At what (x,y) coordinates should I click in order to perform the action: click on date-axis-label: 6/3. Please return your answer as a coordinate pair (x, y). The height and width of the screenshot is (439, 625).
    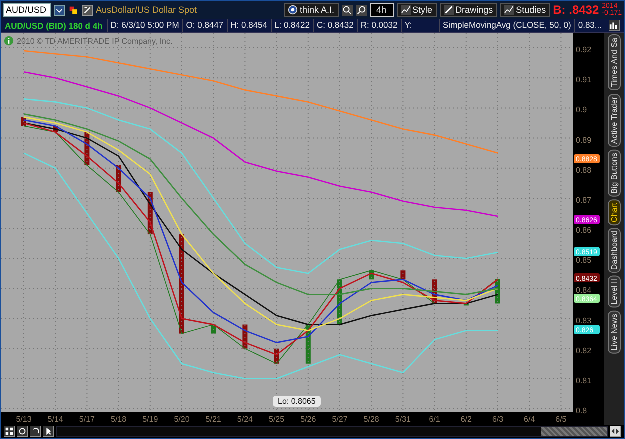
    Looking at the image, I should click on (498, 419).